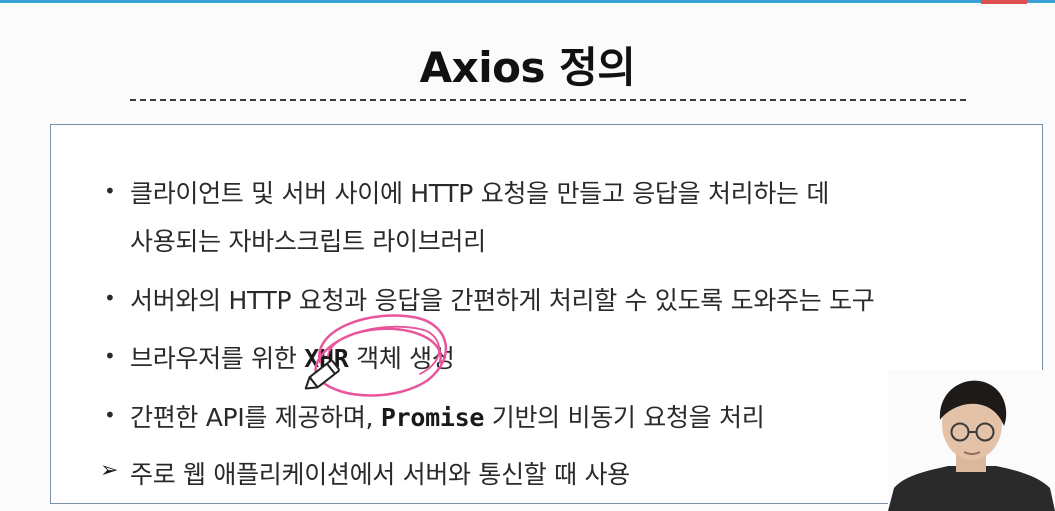  What do you see at coordinates (971, 440) in the screenshot?
I see `presenter-video` at bounding box center [971, 440].